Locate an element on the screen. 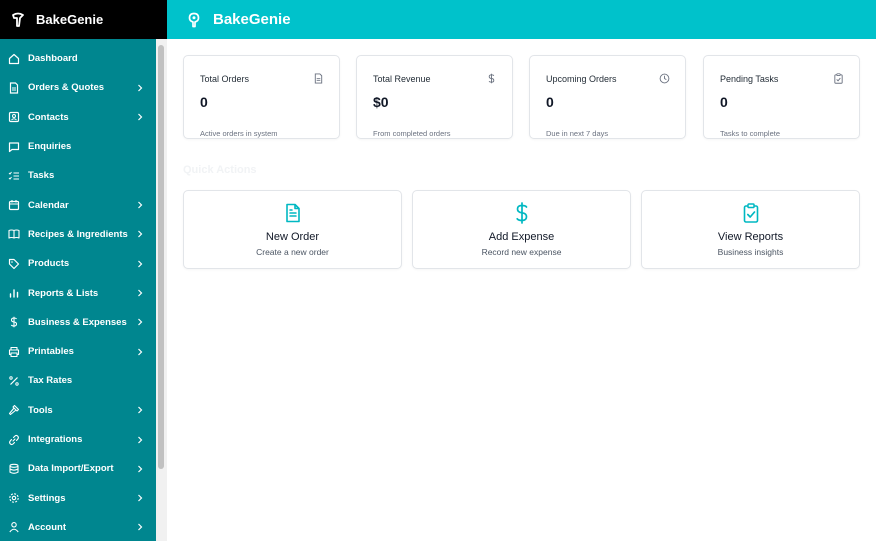 Image resolution: width=876 pixels, height=541 pixels. sidebar-item-tools: Tools is located at coordinates (78, 410).